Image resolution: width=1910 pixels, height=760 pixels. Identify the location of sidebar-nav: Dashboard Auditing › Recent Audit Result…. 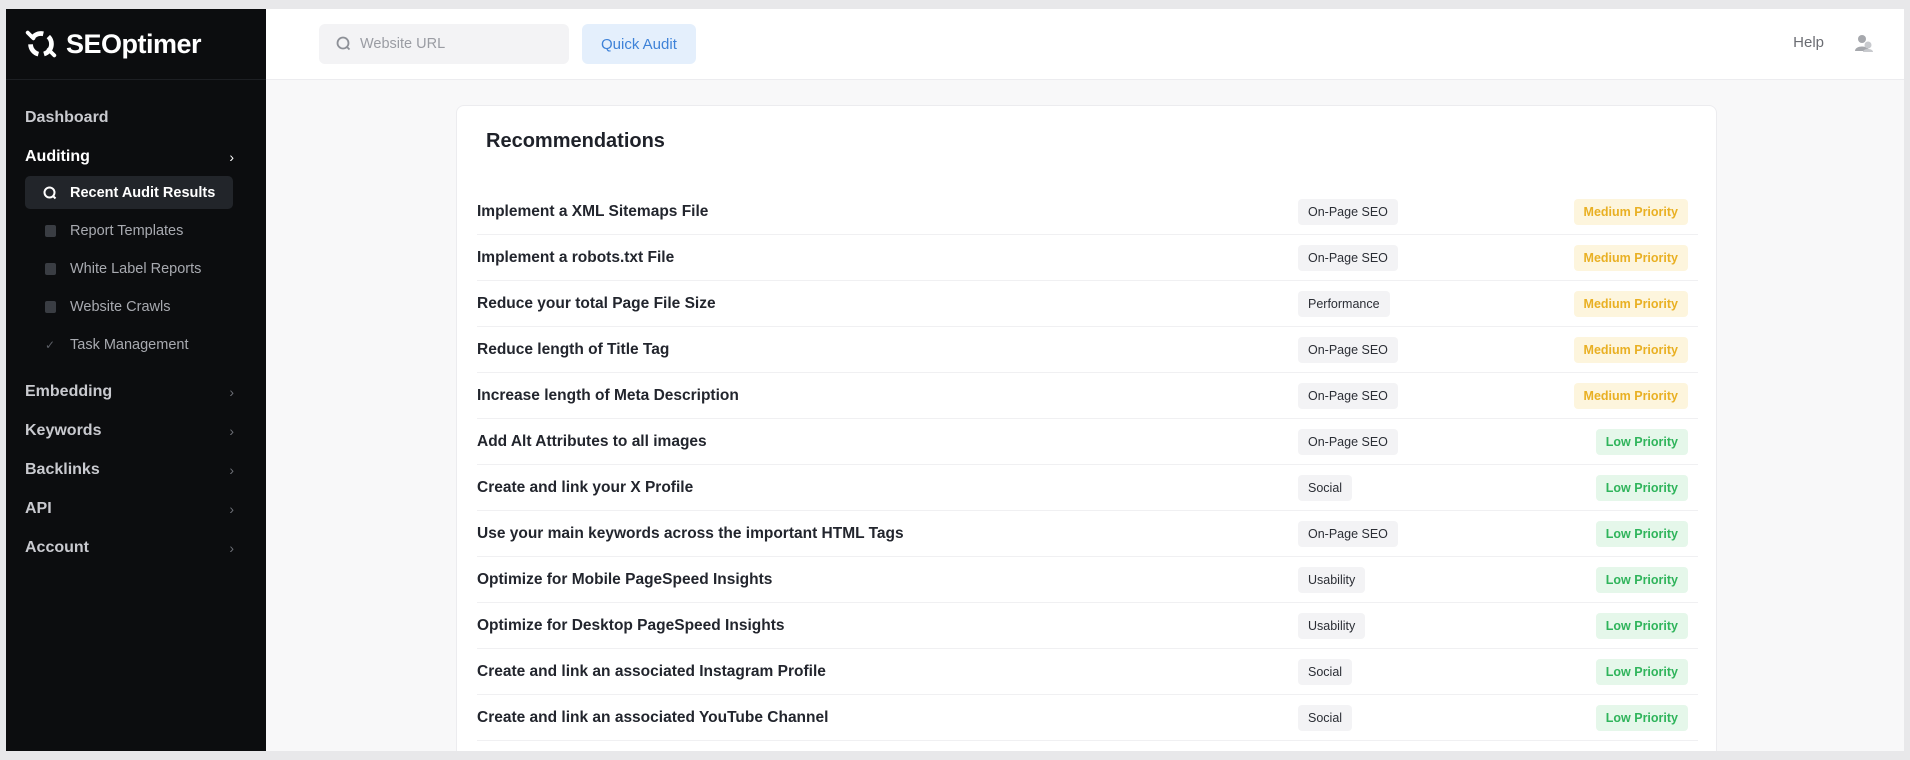
(136, 323).